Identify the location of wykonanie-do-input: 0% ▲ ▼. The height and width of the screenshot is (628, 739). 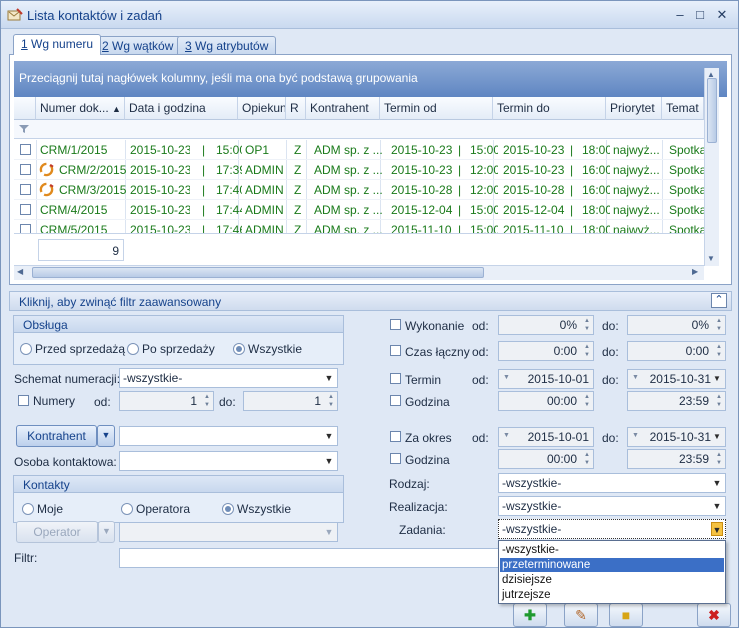
(676, 325).